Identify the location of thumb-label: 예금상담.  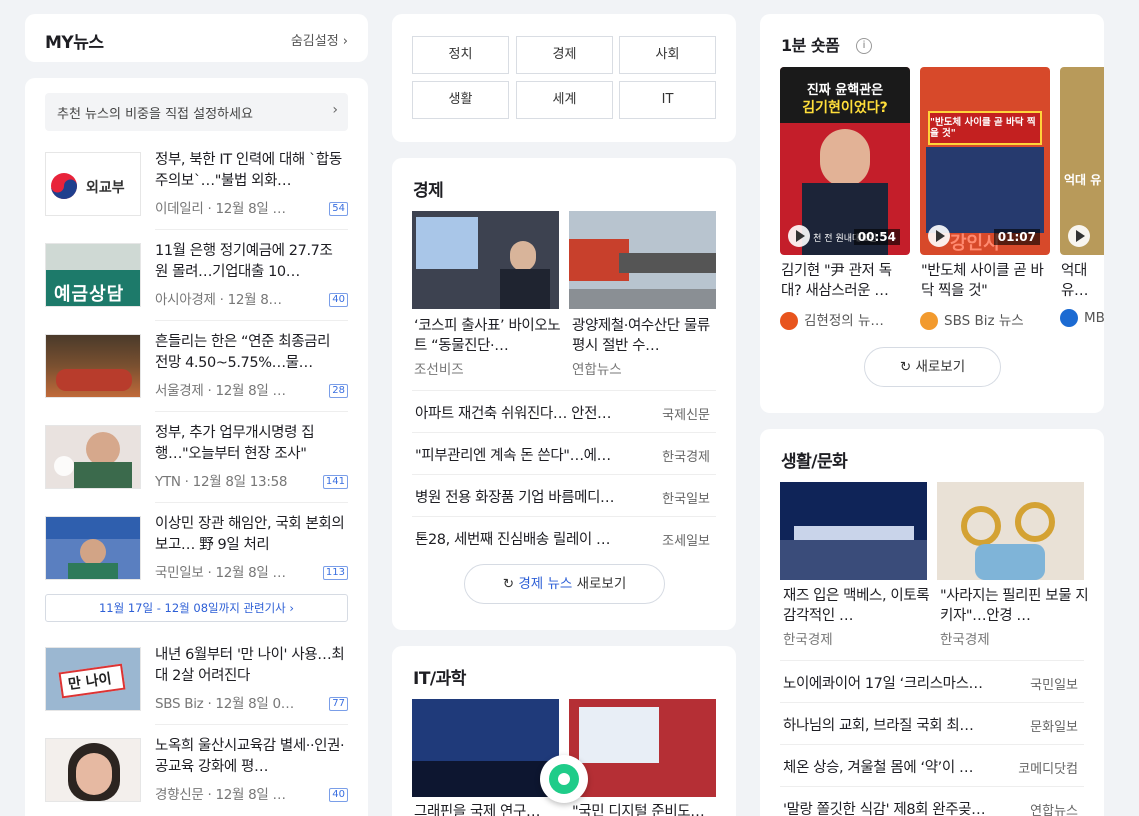
(89, 294).